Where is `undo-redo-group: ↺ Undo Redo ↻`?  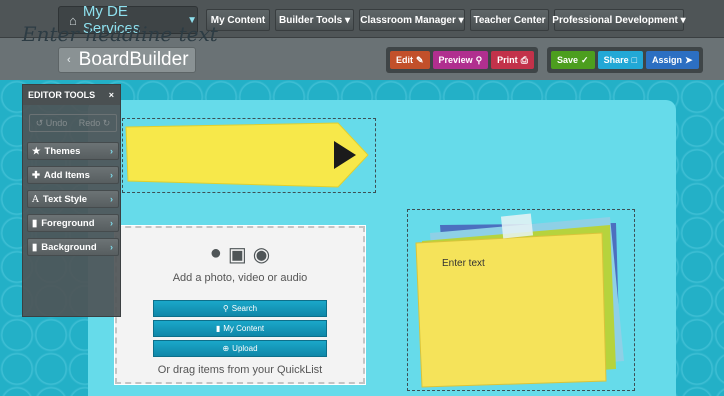 undo-redo-group: ↺ Undo Redo ↻ is located at coordinates (73, 123).